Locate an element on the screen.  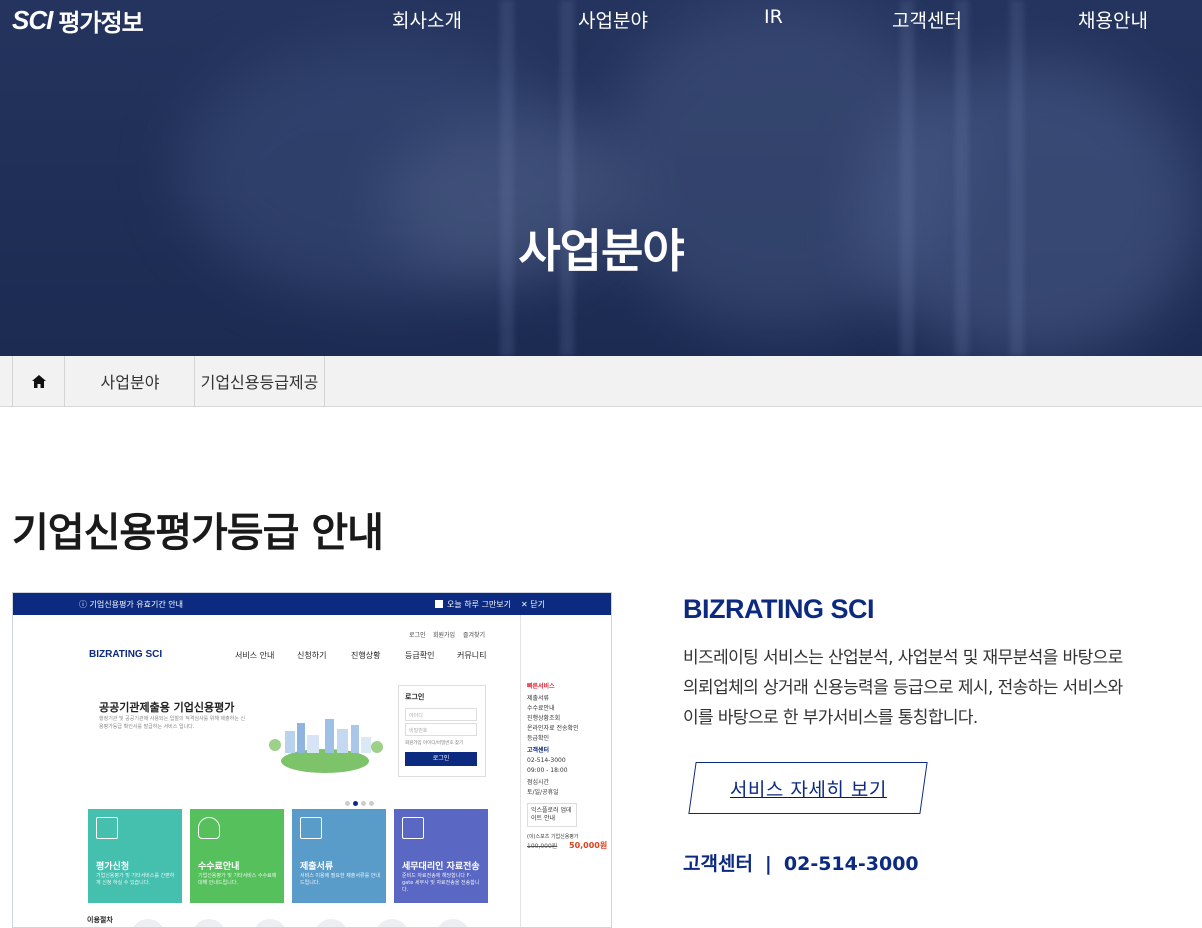
service-description-line: 비즈레이팅 서비스는 산업분석, 사업분석 및 재무분석을 바탕으로 is located at coordinates (903, 658).